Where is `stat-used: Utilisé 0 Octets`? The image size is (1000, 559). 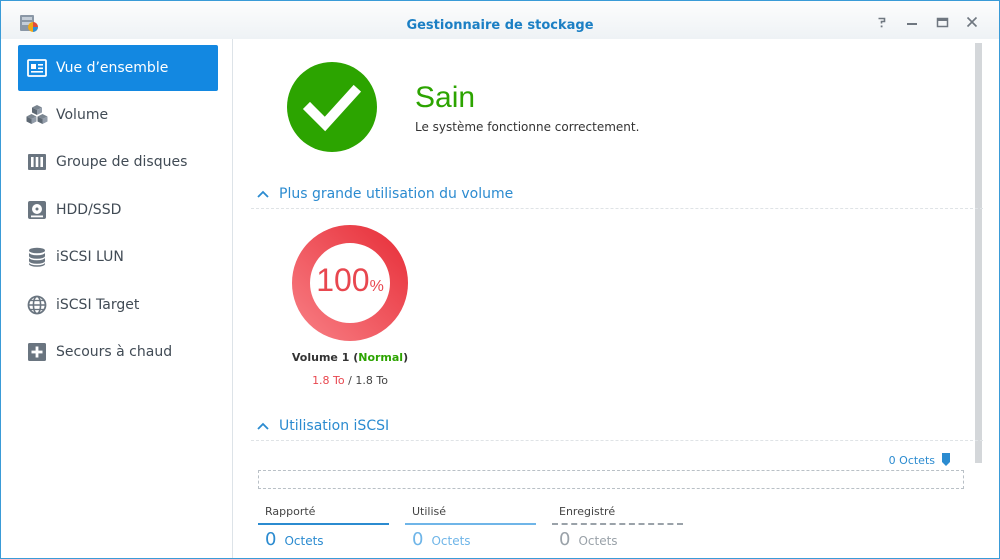
stat-used: Utilisé 0 Octets is located at coordinates (470, 527).